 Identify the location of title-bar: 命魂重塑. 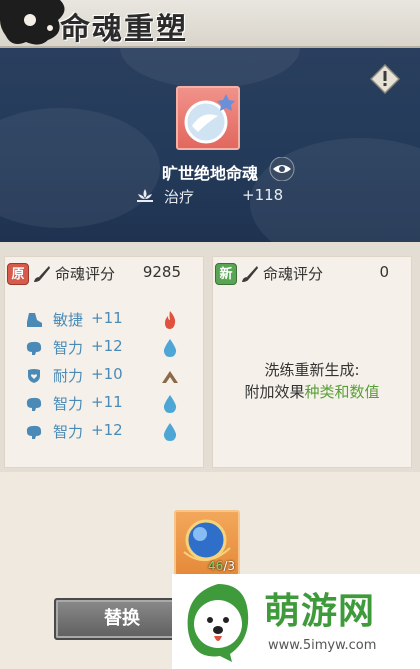
(210, 24).